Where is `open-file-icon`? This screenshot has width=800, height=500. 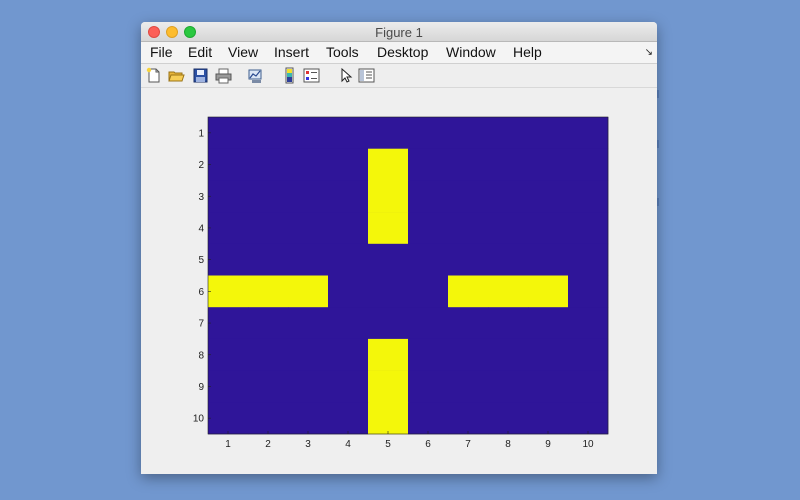
open-file-icon is located at coordinates (176, 75).